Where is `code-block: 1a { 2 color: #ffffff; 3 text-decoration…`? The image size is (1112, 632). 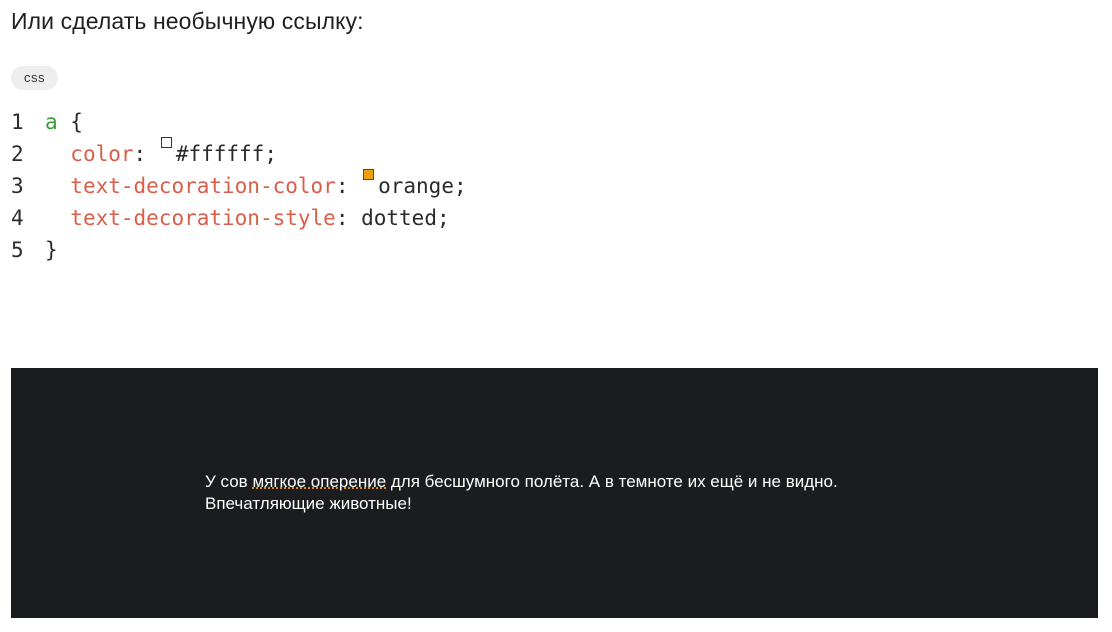 code-block: 1a { 2 color: #ffffff; 3 text-decoration… is located at coordinates (239, 186).